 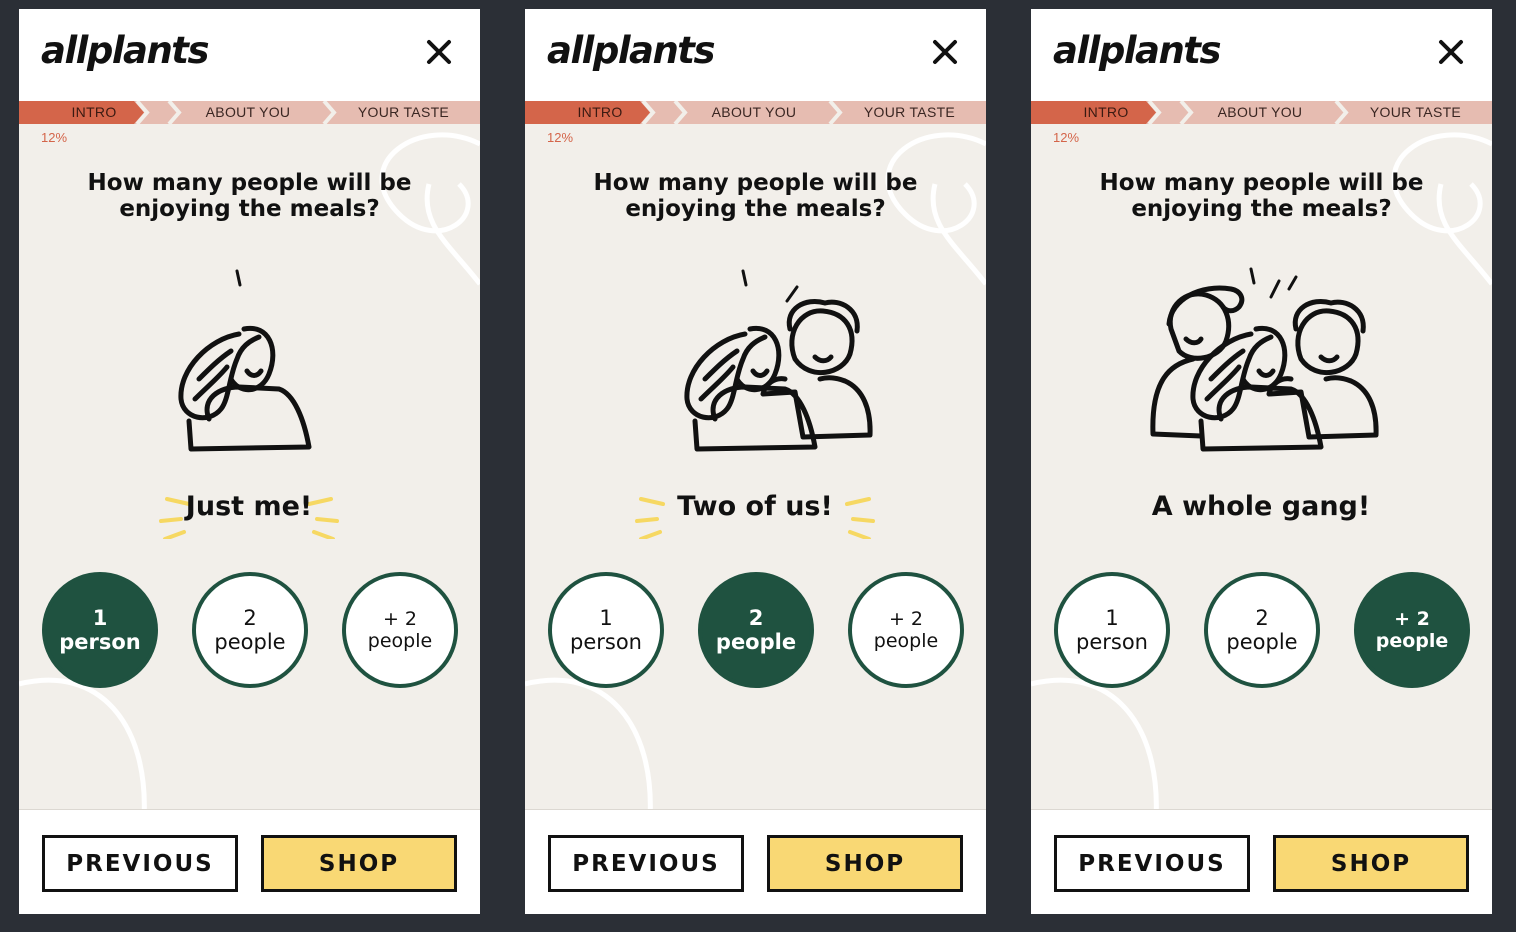 What do you see at coordinates (245, 360) in the screenshot?
I see `one-person-illustration` at bounding box center [245, 360].